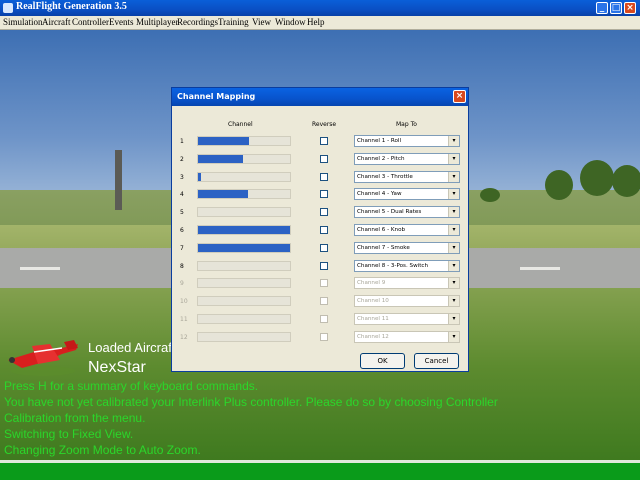 The width and height of the screenshot is (640, 480). What do you see at coordinates (316, 22) in the screenshot?
I see `menu-help: Help` at bounding box center [316, 22].